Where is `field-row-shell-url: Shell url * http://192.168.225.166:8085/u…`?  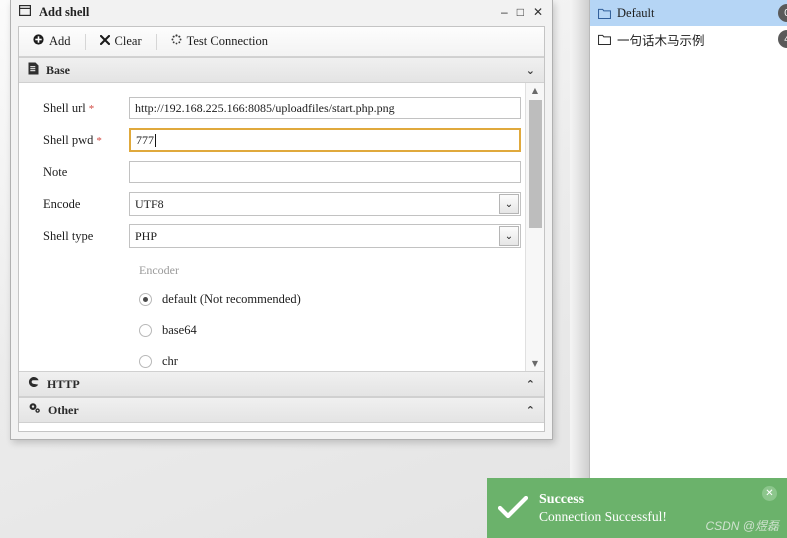 field-row-shell-url: Shell url * http://192.168.225.166:8085/u… is located at coordinates (272, 108).